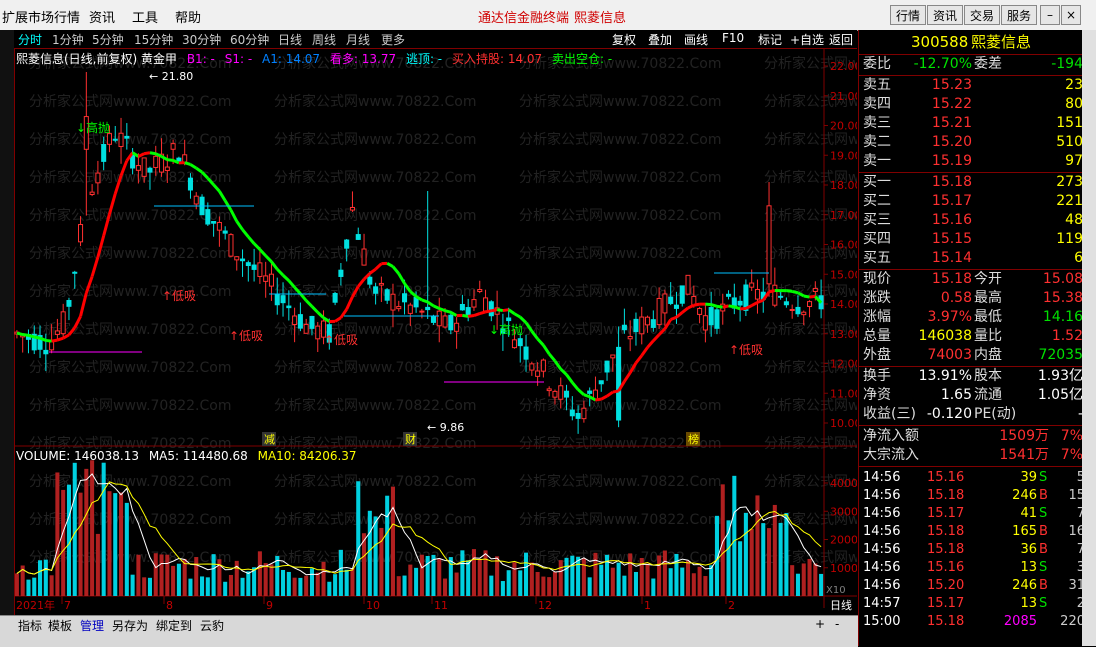  Describe the element at coordinates (982, 15) in the screenshot. I see `trade-button: 交易` at that location.